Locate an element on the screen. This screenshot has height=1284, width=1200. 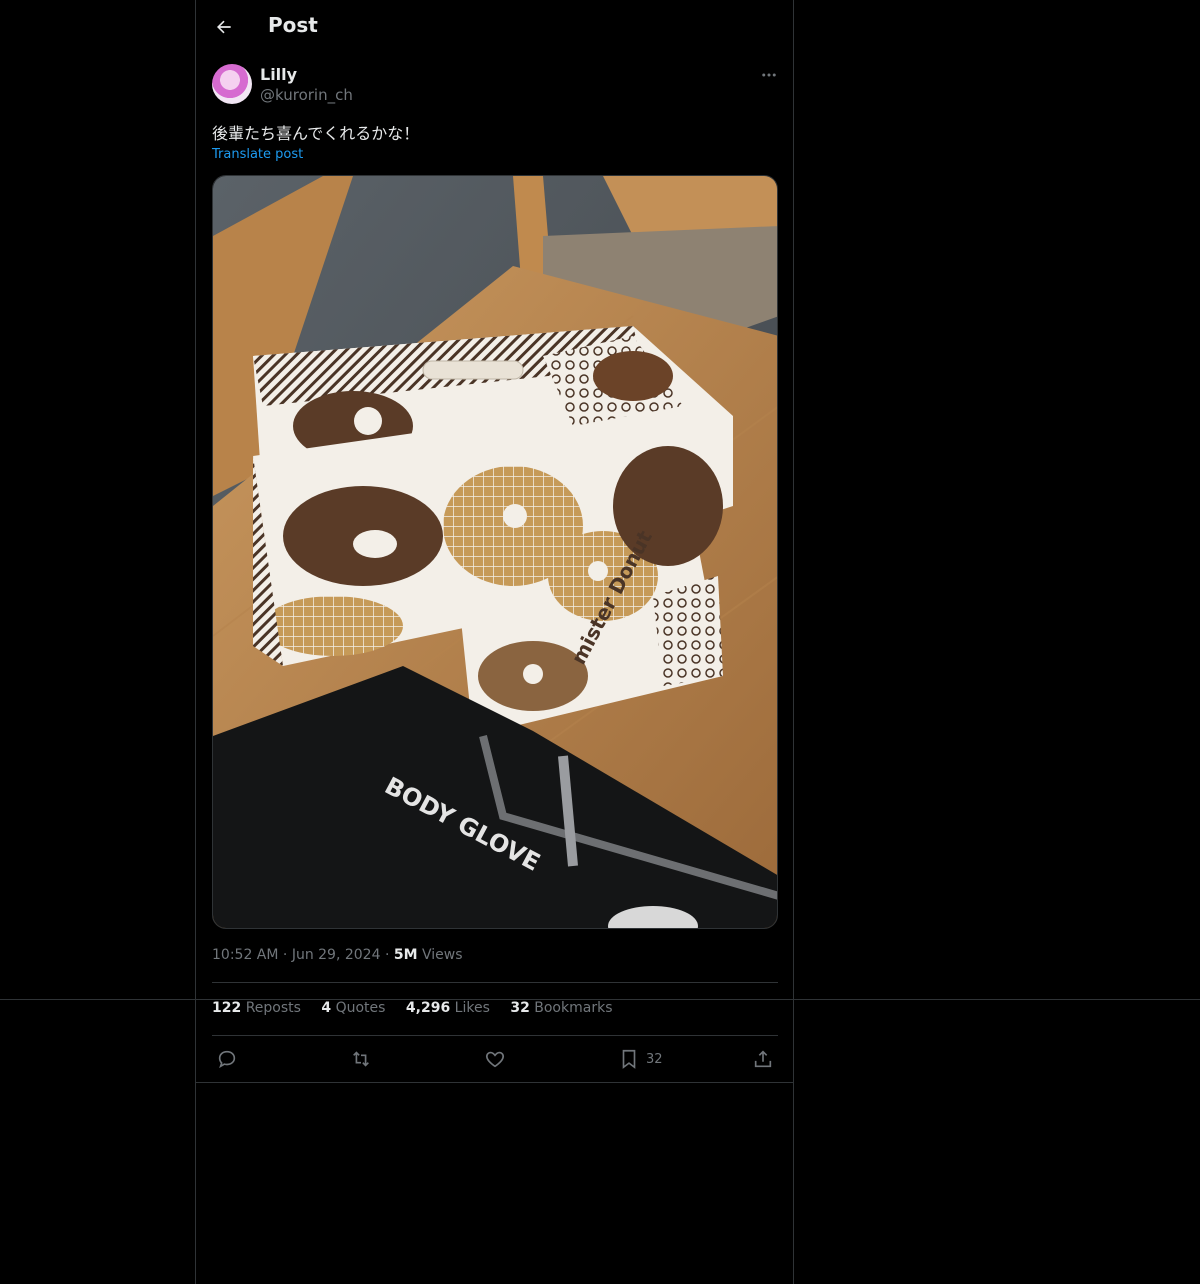
arrow-left-icon is located at coordinates (224, 27).